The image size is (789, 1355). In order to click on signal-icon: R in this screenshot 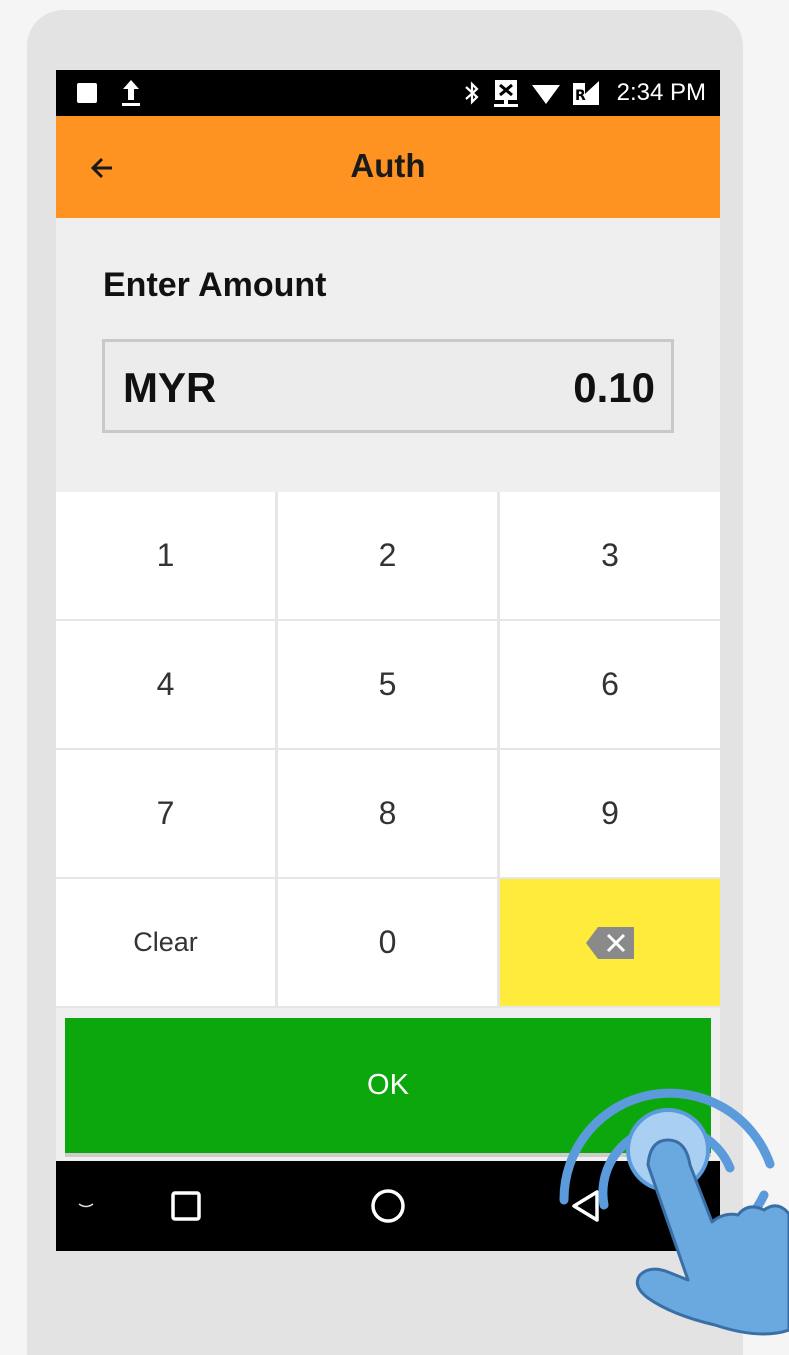, I will do `click(585, 93)`.